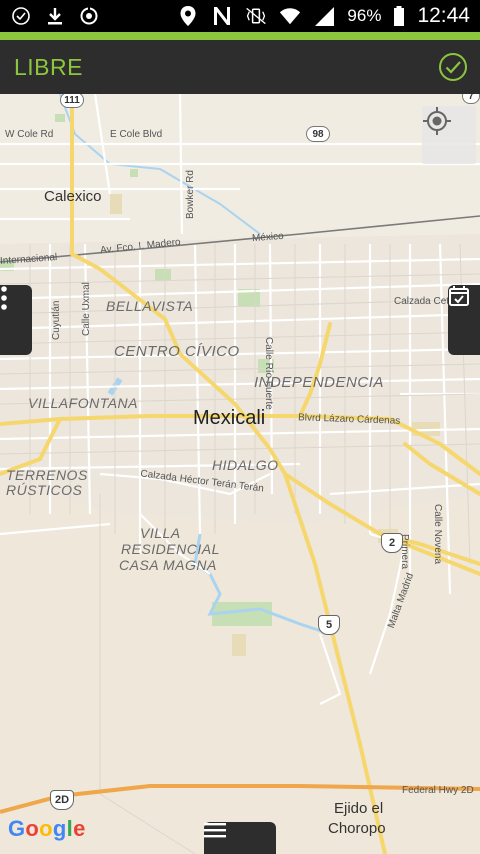  What do you see at coordinates (83, 403) in the screenshot?
I see `district-label: VILLAFONTANA` at bounding box center [83, 403].